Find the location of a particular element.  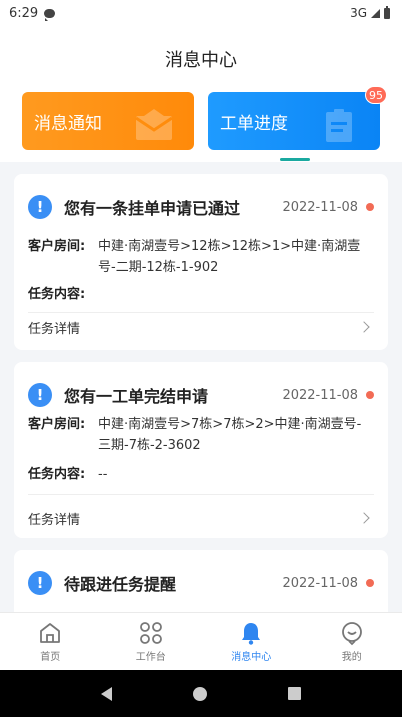

room-value: 中建·南湖壹号>7栋>7栋>2>中建·南湖壹号-三期-7栋-2-3602 is located at coordinates (230, 435).